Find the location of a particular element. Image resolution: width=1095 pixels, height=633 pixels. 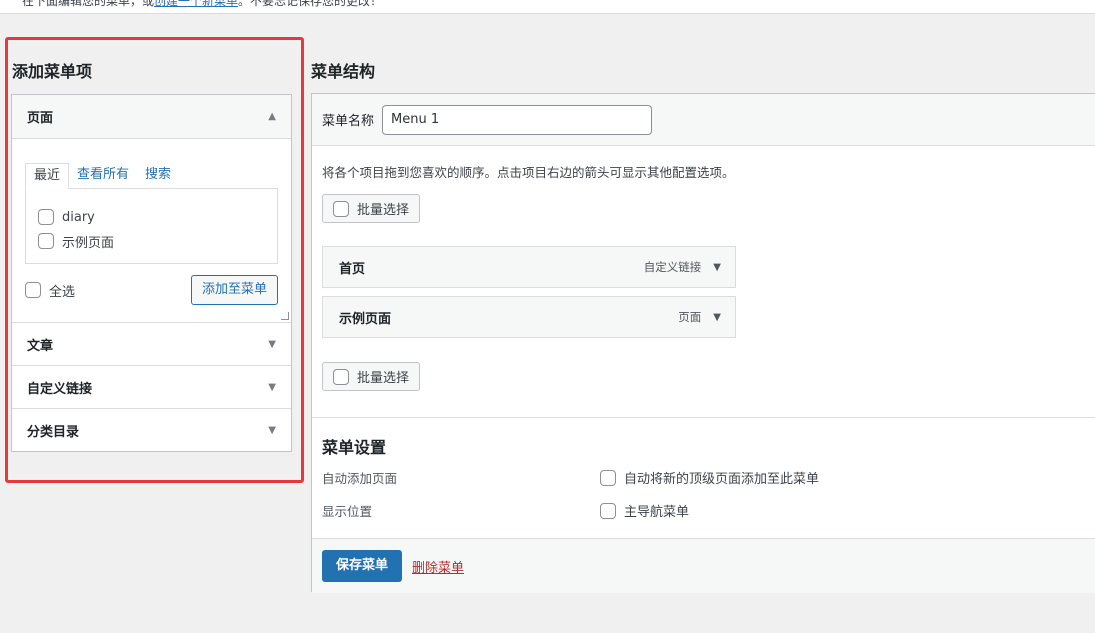

tab-search: 搜索 is located at coordinates (158, 176).